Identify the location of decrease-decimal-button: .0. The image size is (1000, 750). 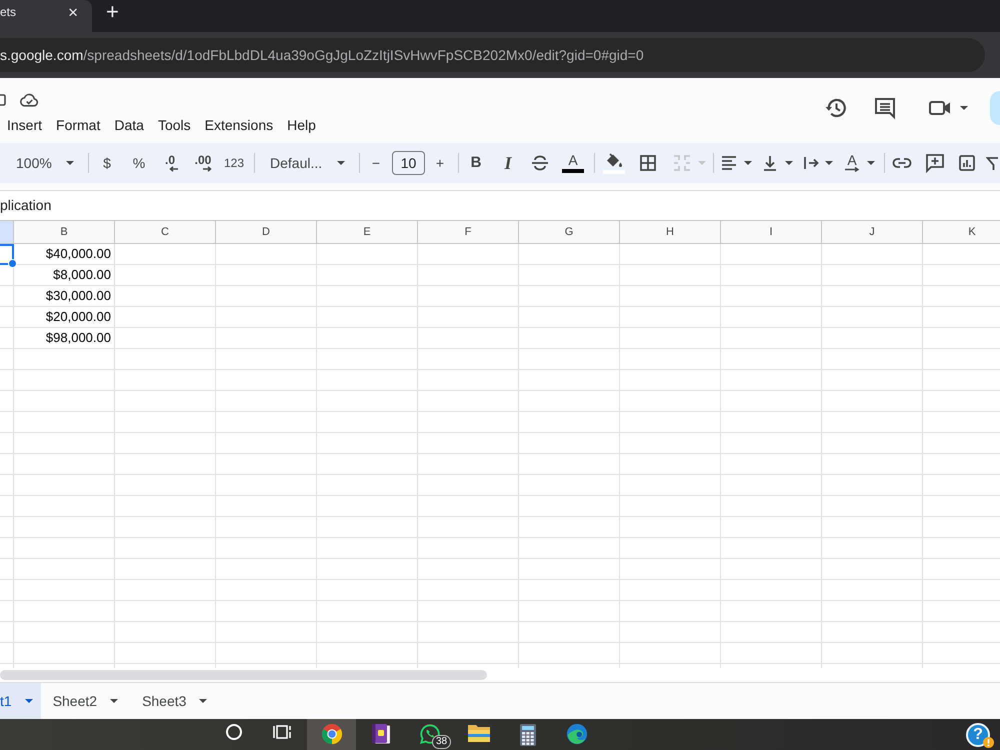
(170, 163).